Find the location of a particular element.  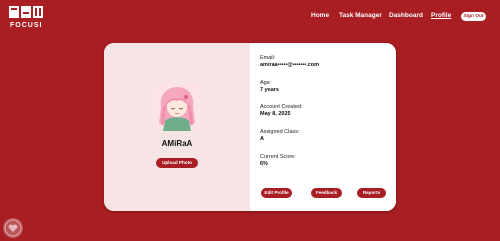

age-field: Age: 7 years is located at coordinates (325, 87).